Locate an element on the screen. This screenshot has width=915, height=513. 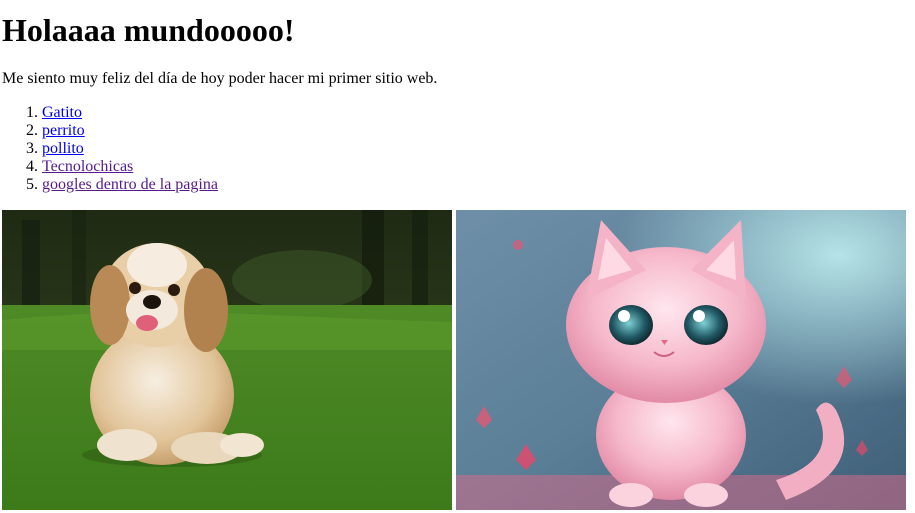
link-perrito: perrito is located at coordinates (63, 130).